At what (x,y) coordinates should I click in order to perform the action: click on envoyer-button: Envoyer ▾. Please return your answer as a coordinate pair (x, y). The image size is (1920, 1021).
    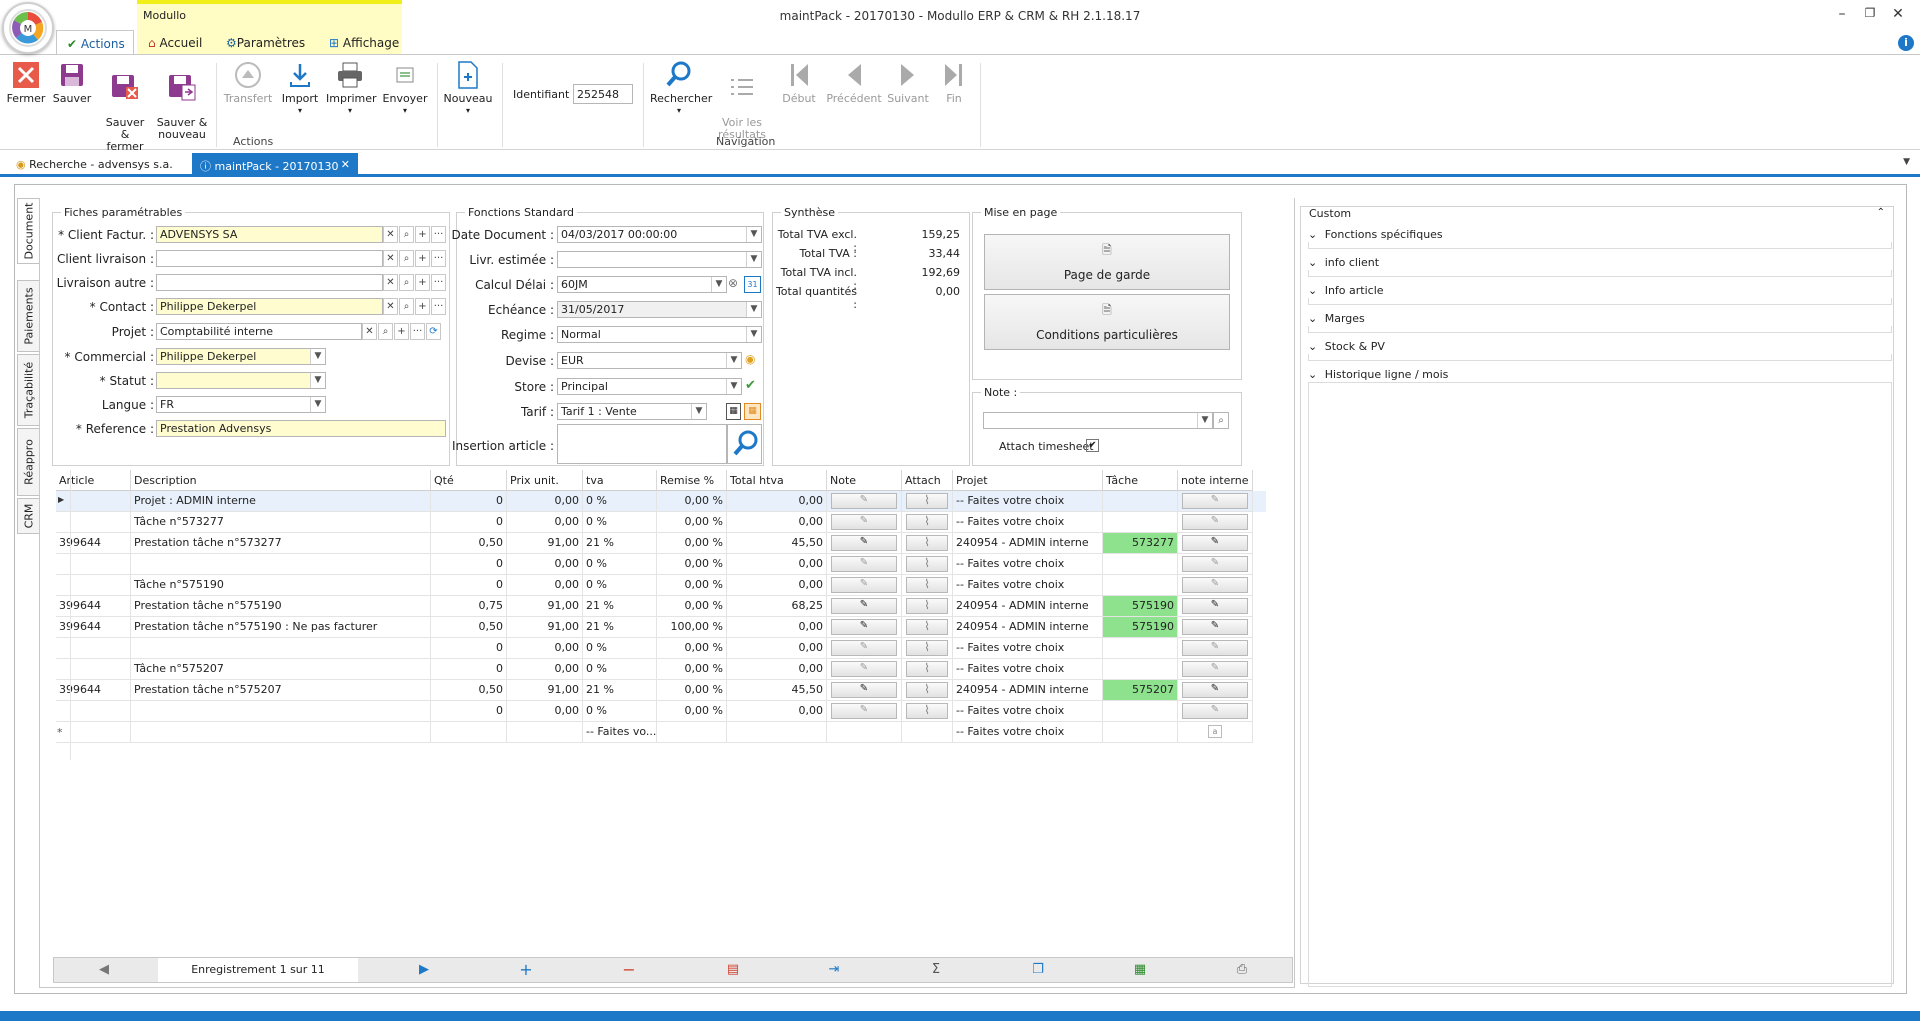
    Looking at the image, I should click on (405, 87).